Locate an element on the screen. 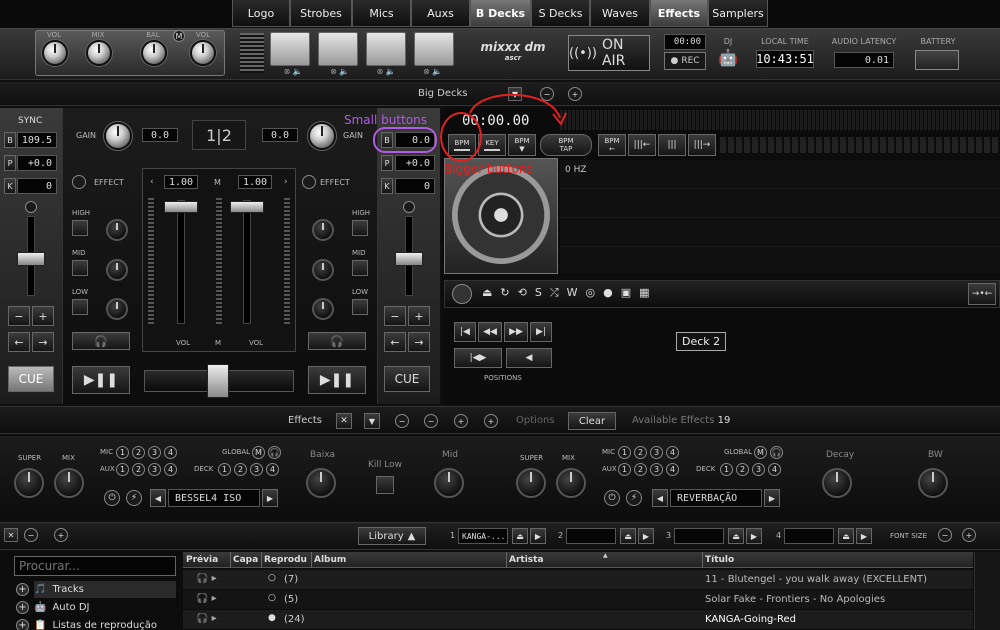 The width and height of the screenshot is (1000, 630). column-header-5: Título is located at coordinates (719, 560).